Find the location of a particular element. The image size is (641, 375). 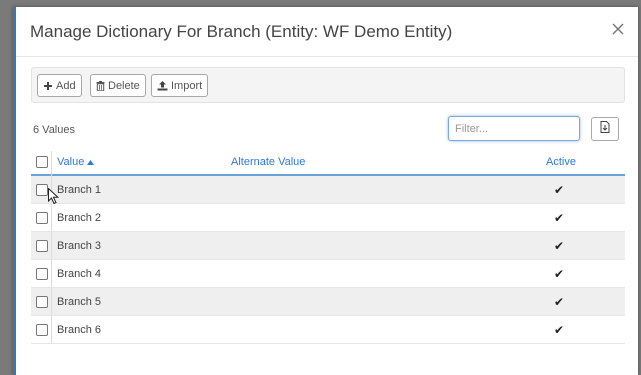

table-row: Branch 3 ✔ is located at coordinates (328, 246).